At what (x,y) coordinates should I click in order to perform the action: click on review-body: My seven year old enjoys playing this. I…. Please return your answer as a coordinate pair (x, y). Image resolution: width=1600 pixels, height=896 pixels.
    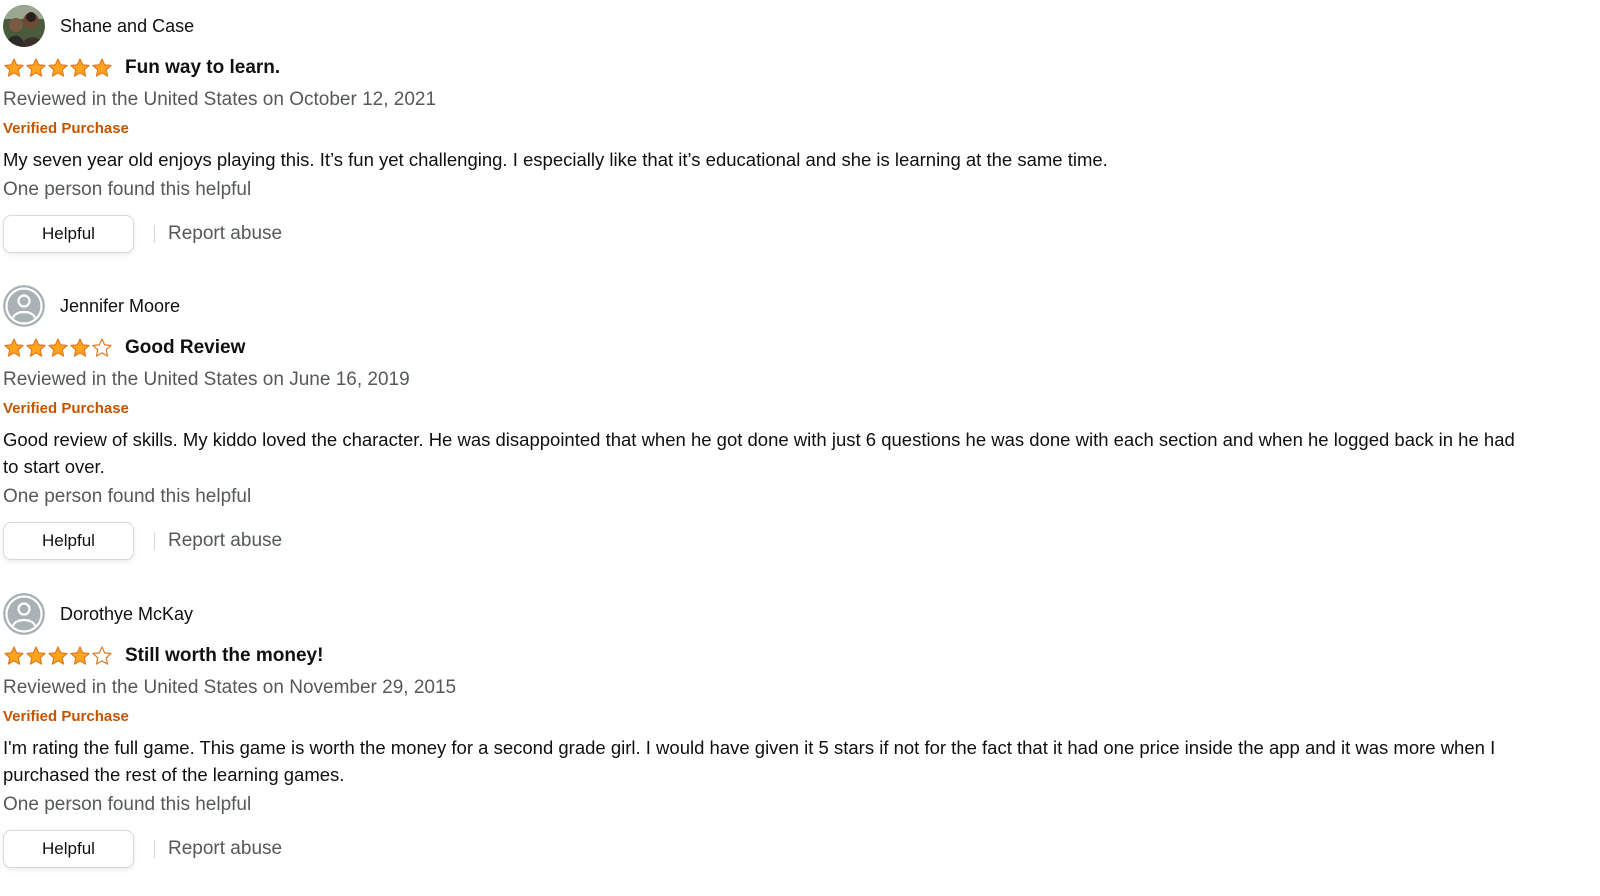
    Looking at the image, I should click on (555, 159).